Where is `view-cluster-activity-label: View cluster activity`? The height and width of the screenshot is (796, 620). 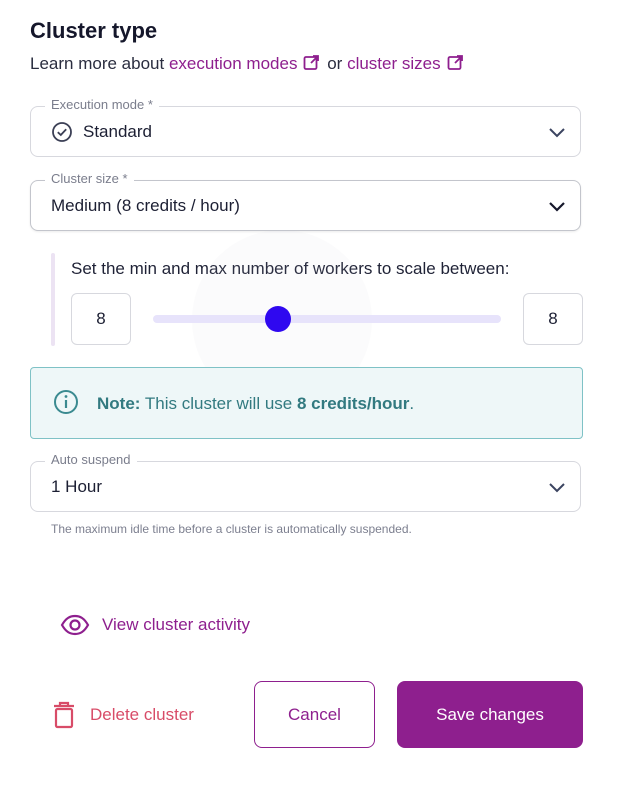 view-cluster-activity-label: View cluster activity is located at coordinates (176, 625).